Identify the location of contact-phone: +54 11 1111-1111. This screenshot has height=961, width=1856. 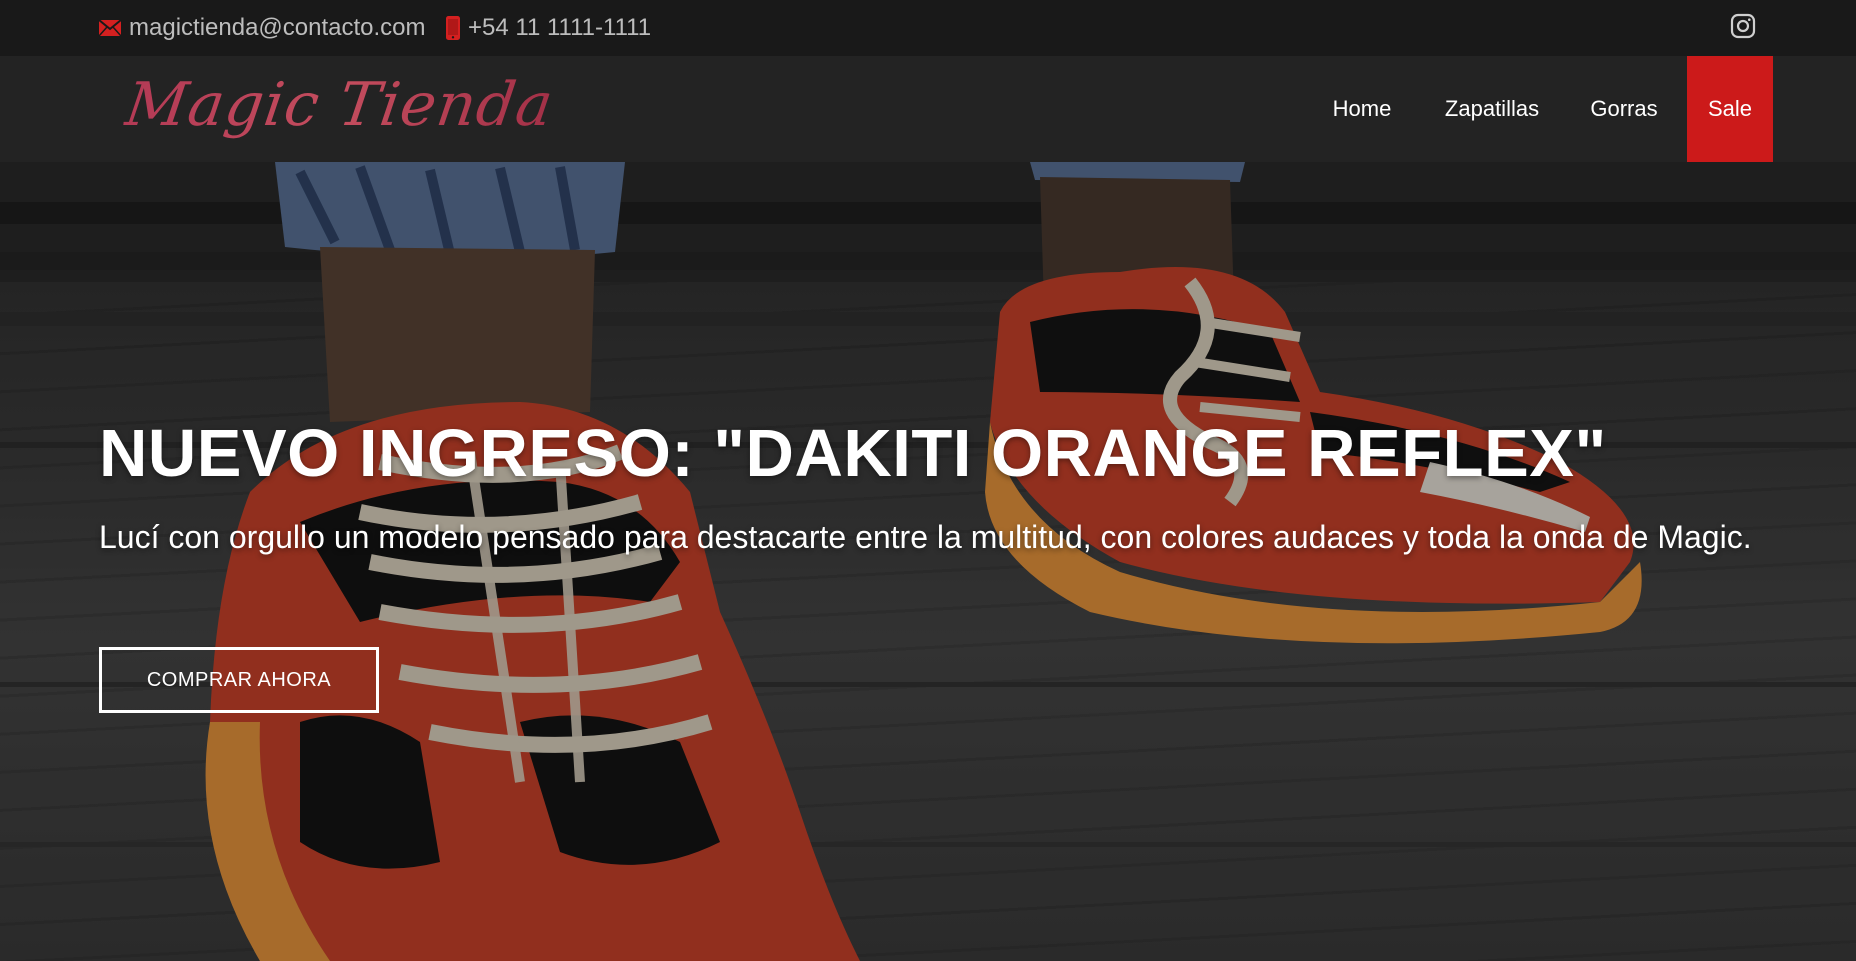
(548, 28).